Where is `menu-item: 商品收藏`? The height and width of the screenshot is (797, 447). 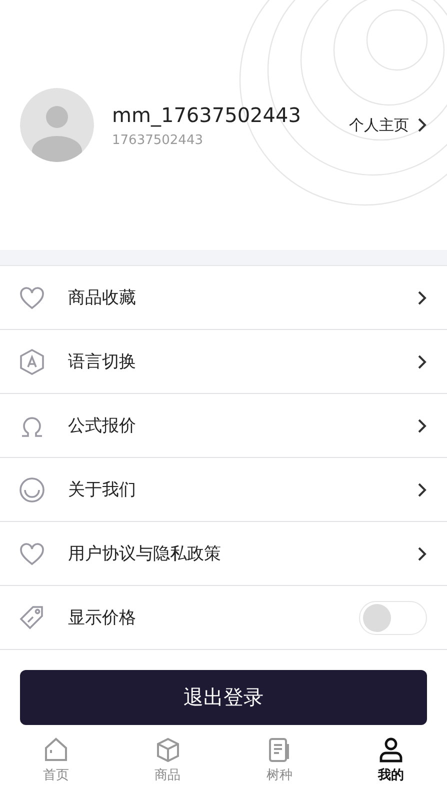
menu-item: 商品收藏 is located at coordinates (223, 298).